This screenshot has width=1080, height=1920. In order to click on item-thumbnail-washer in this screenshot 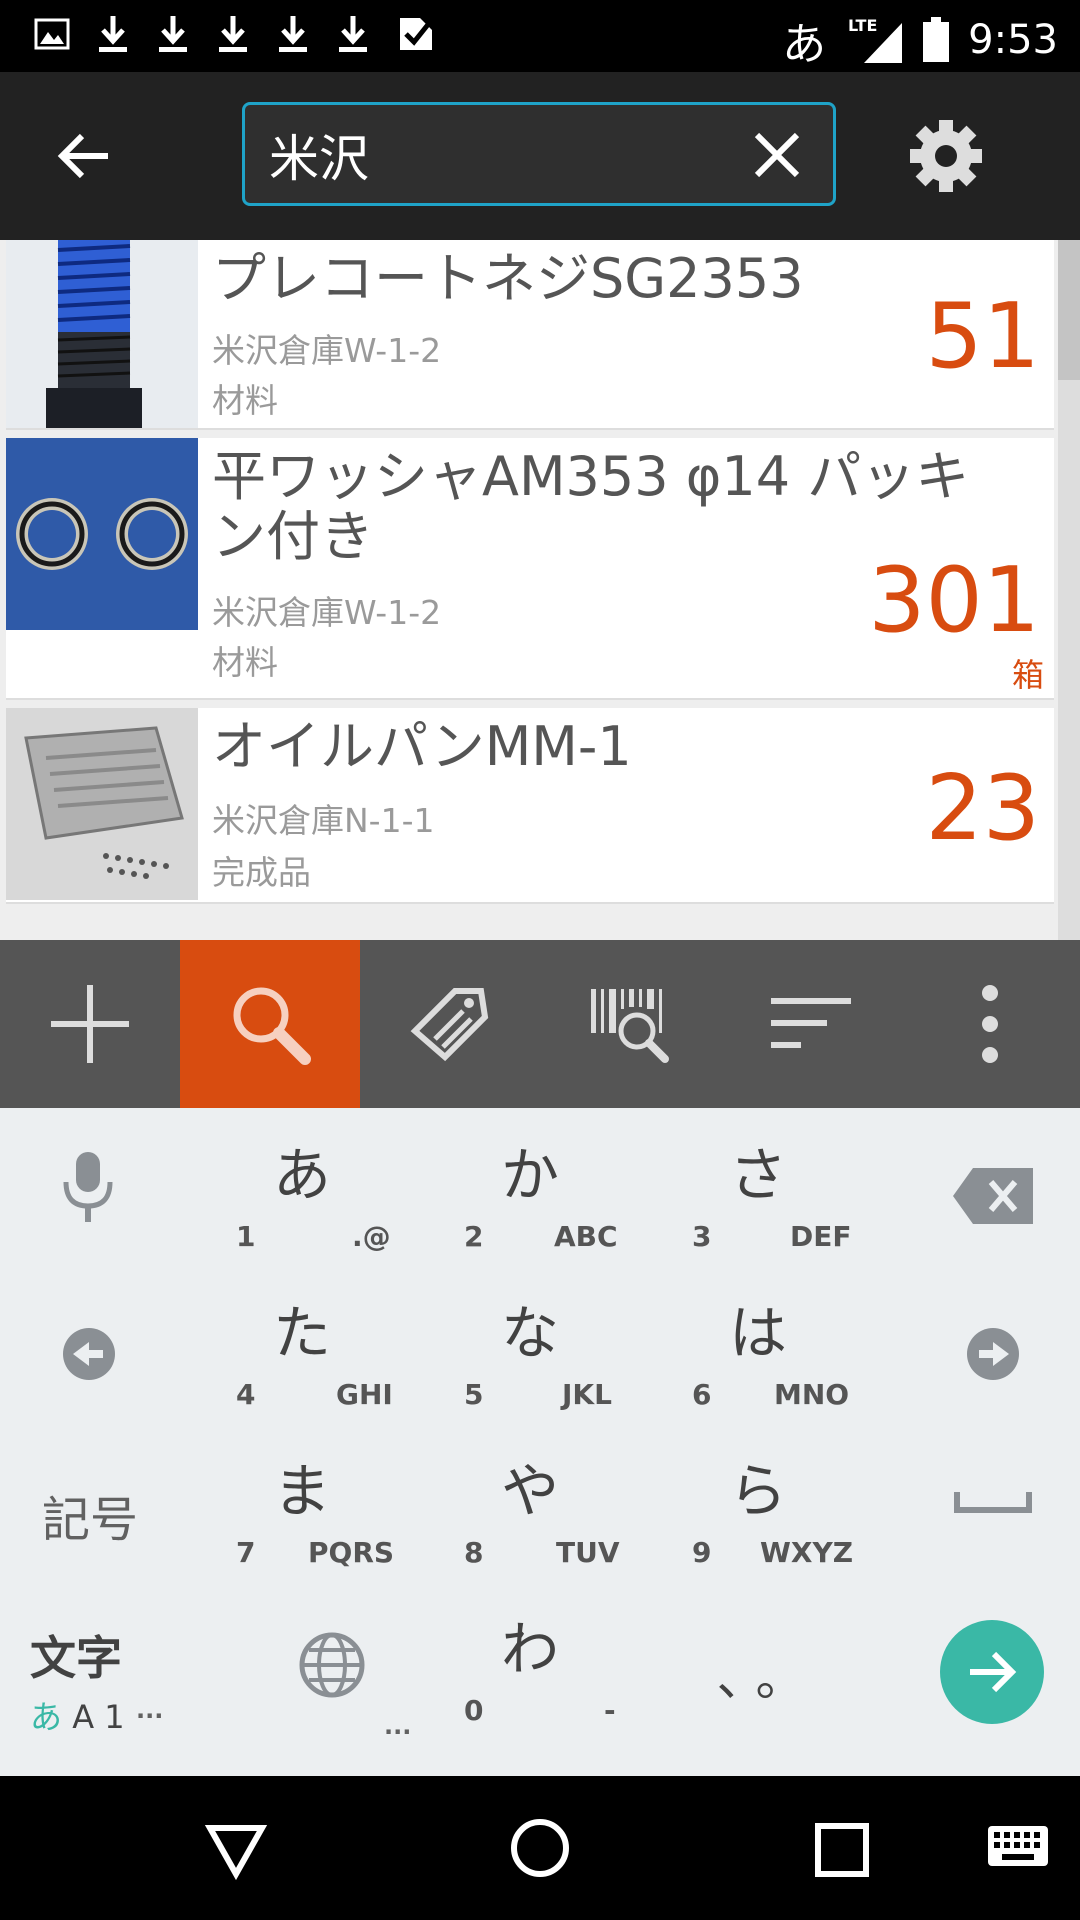, I will do `click(102, 534)`.